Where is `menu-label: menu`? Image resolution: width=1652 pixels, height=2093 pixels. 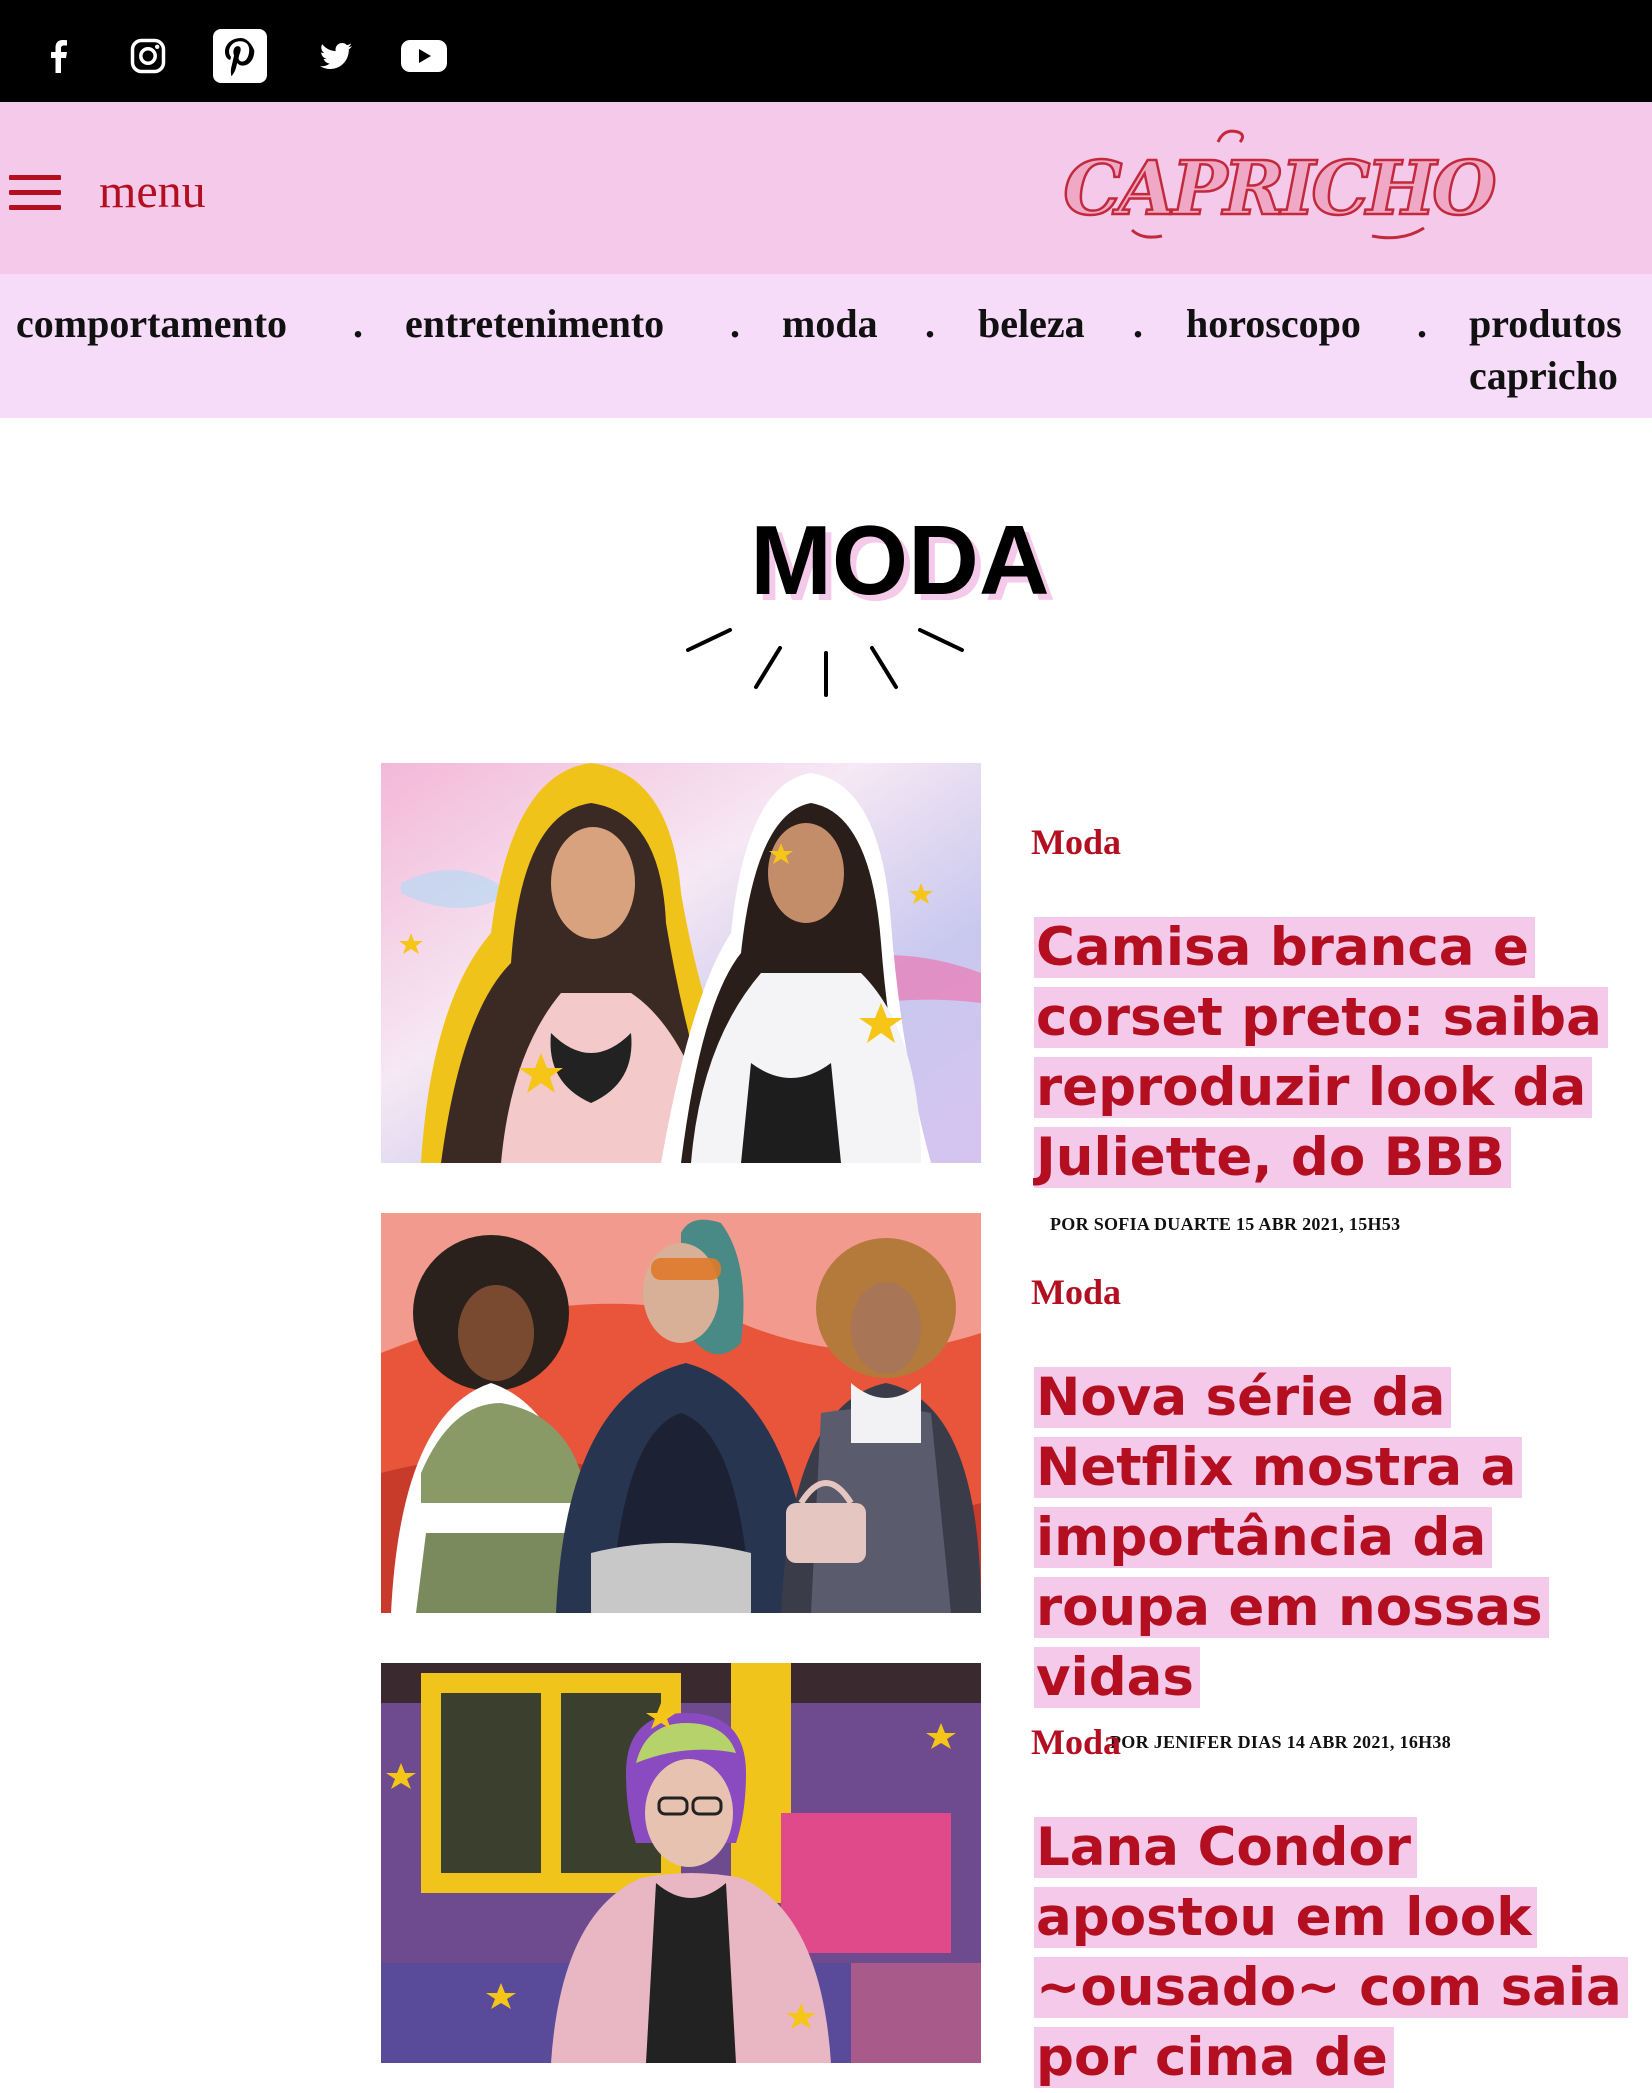
menu-label: menu is located at coordinates (152, 191).